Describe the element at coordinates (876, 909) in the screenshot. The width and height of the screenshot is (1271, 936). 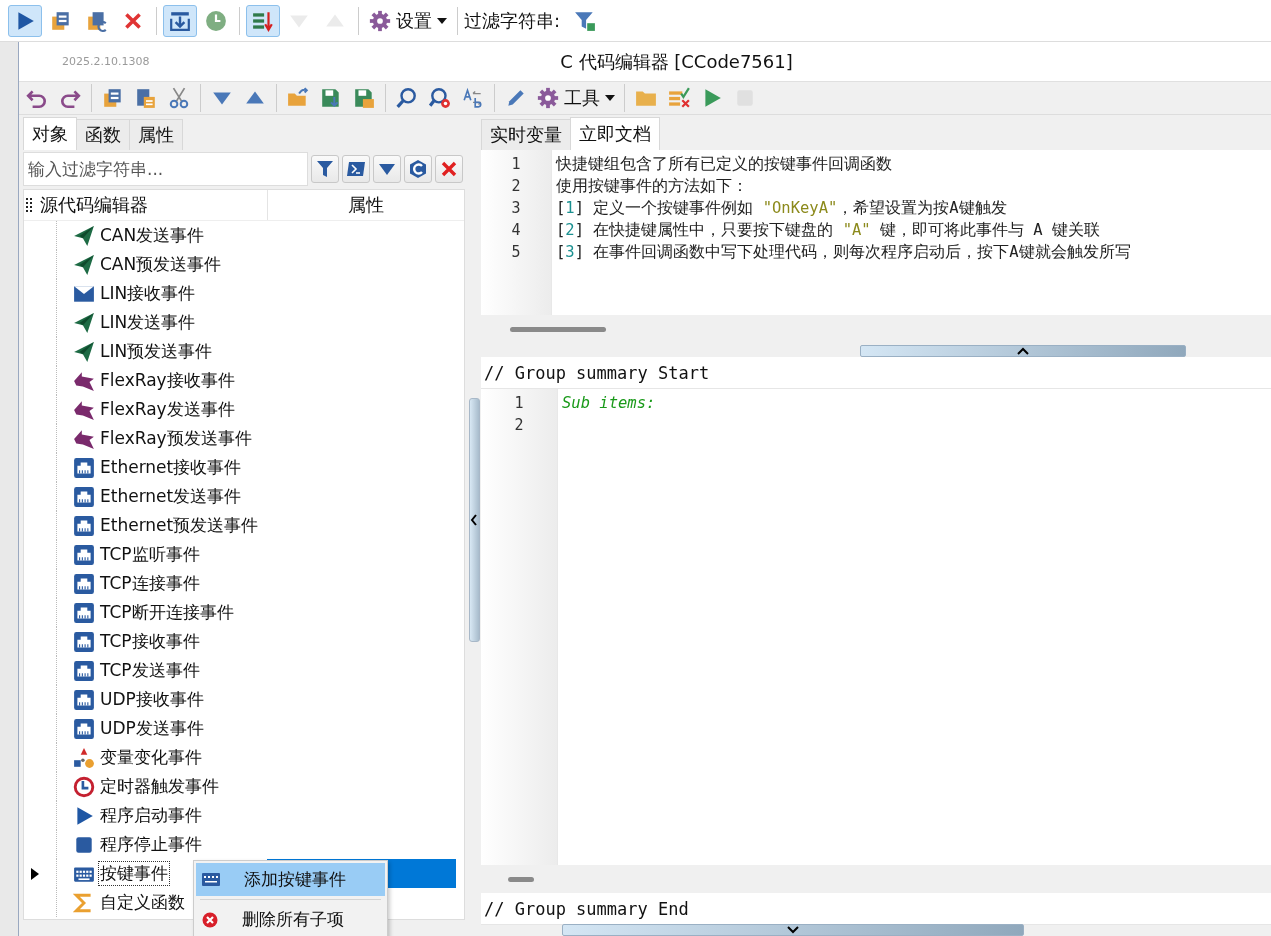
I see `group-end-comment: // Group summary End` at that location.